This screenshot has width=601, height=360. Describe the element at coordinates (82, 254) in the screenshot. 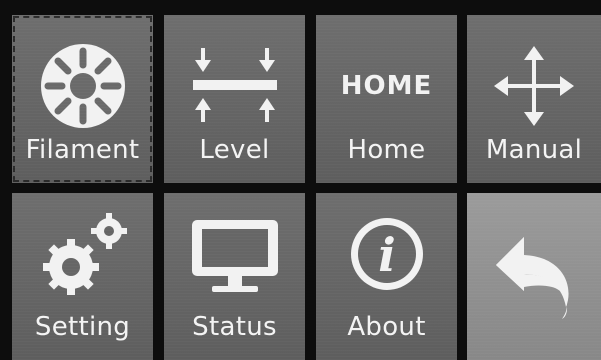

I see `settings-gears-icon` at that location.